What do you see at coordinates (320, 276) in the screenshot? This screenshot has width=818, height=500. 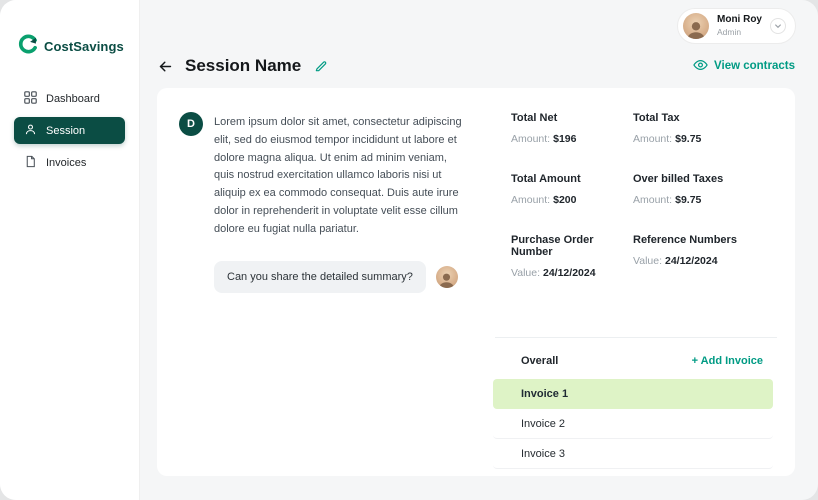 I see `user-message-bubble: Can you share the detailed summary?` at bounding box center [320, 276].